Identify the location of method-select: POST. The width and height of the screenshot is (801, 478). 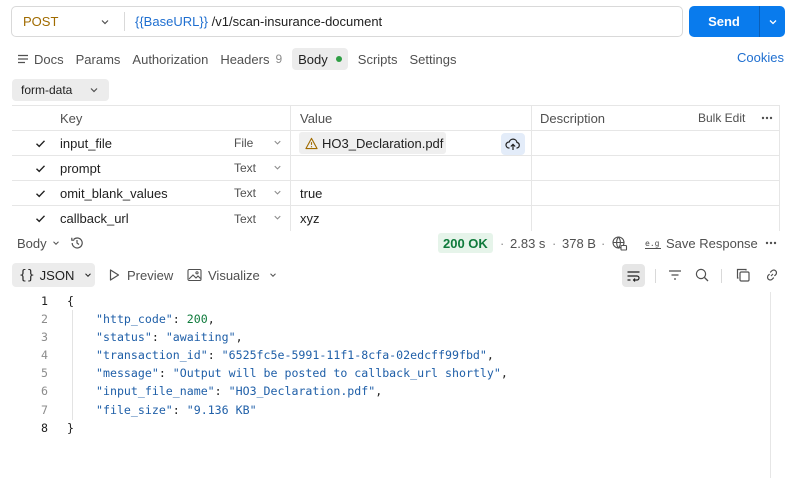
(68, 21).